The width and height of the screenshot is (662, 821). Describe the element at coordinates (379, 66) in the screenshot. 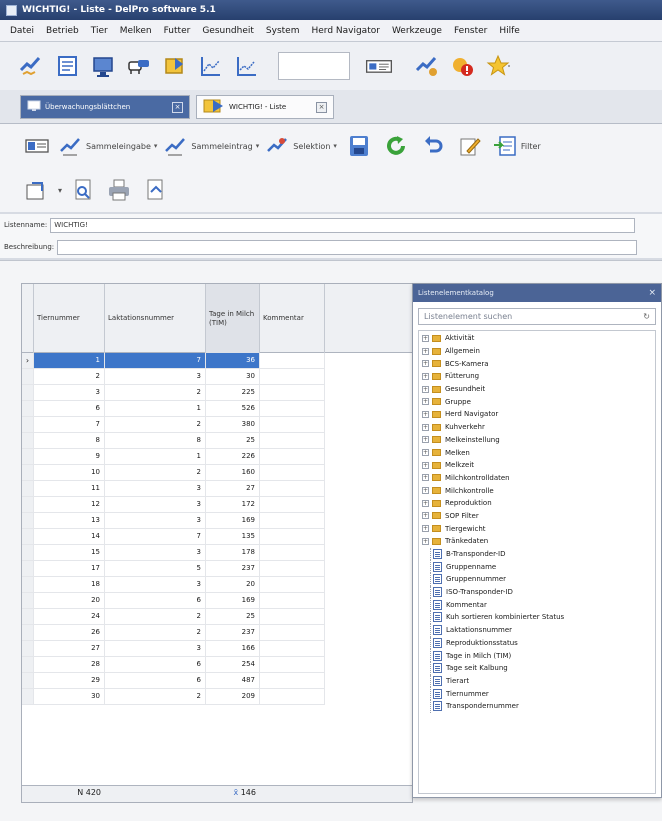

I see `card-reader-icon` at that location.